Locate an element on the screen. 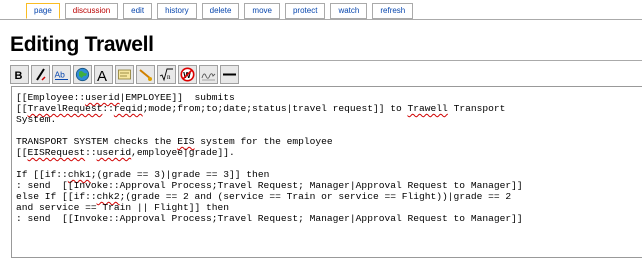 The image size is (642, 258). italic-button is located at coordinates (40, 74).